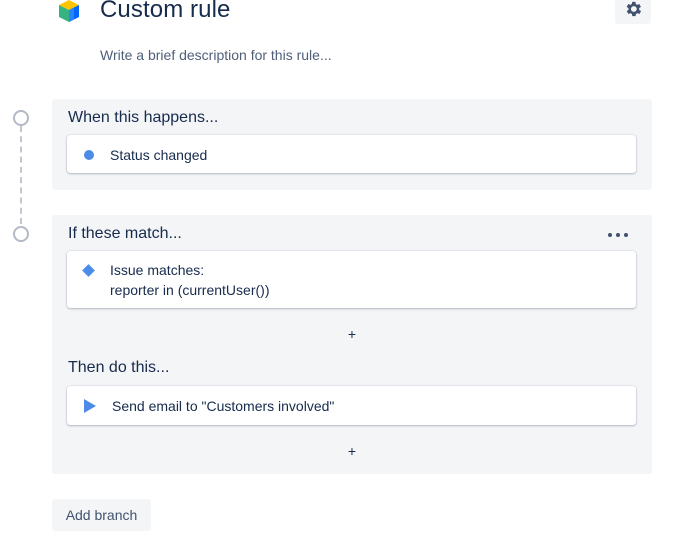 The image size is (679, 551). What do you see at coordinates (352, 334) in the screenshot?
I see `add-condition-button: +` at bounding box center [352, 334].